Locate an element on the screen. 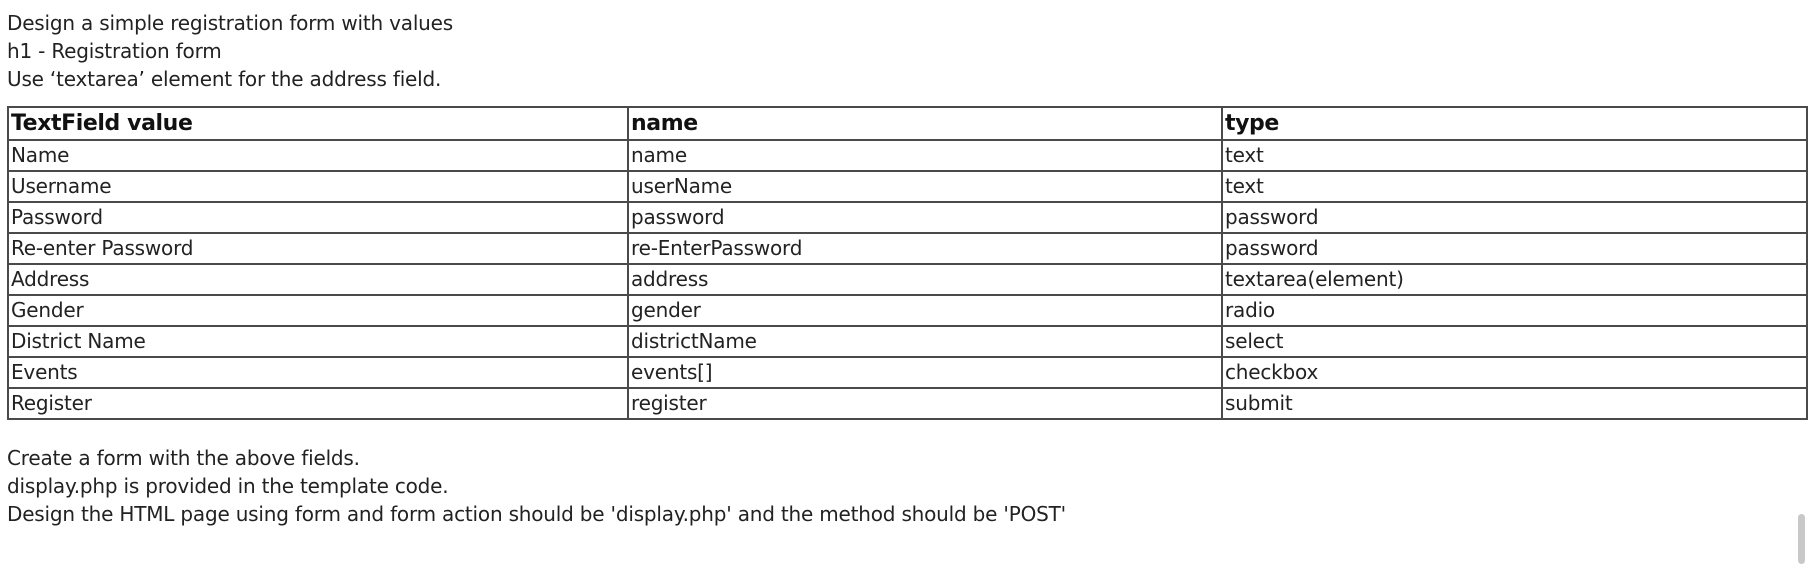  cell-name: register is located at coordinates (925, 403).